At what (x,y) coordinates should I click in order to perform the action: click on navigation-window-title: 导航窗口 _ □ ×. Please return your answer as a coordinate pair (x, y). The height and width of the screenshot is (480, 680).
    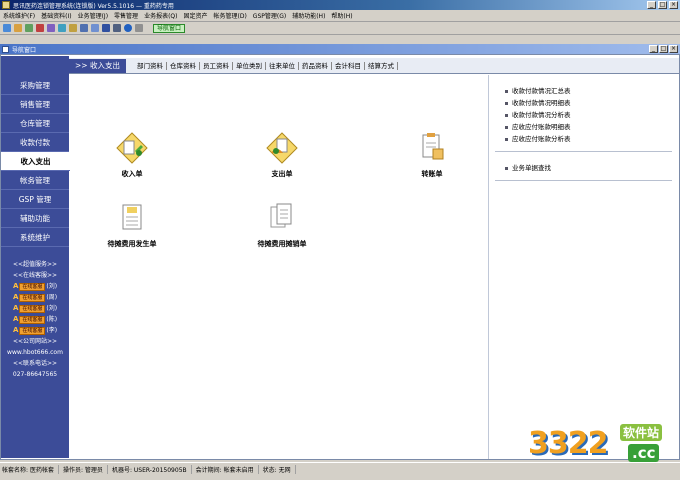
    Looking at the image, I should click on (340, 49).